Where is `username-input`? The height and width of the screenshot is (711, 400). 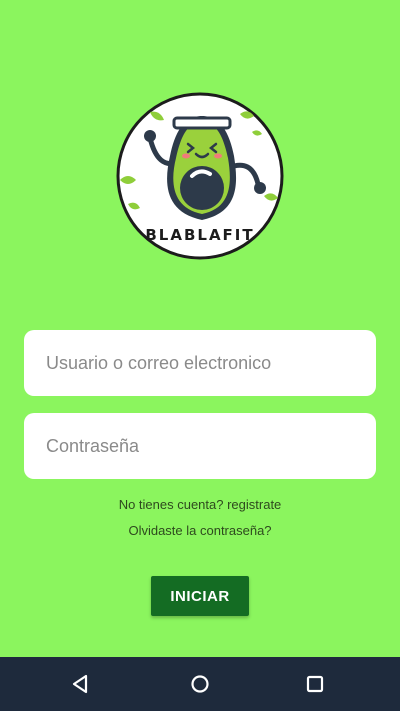 username-input is located at coordinates (200, 363).